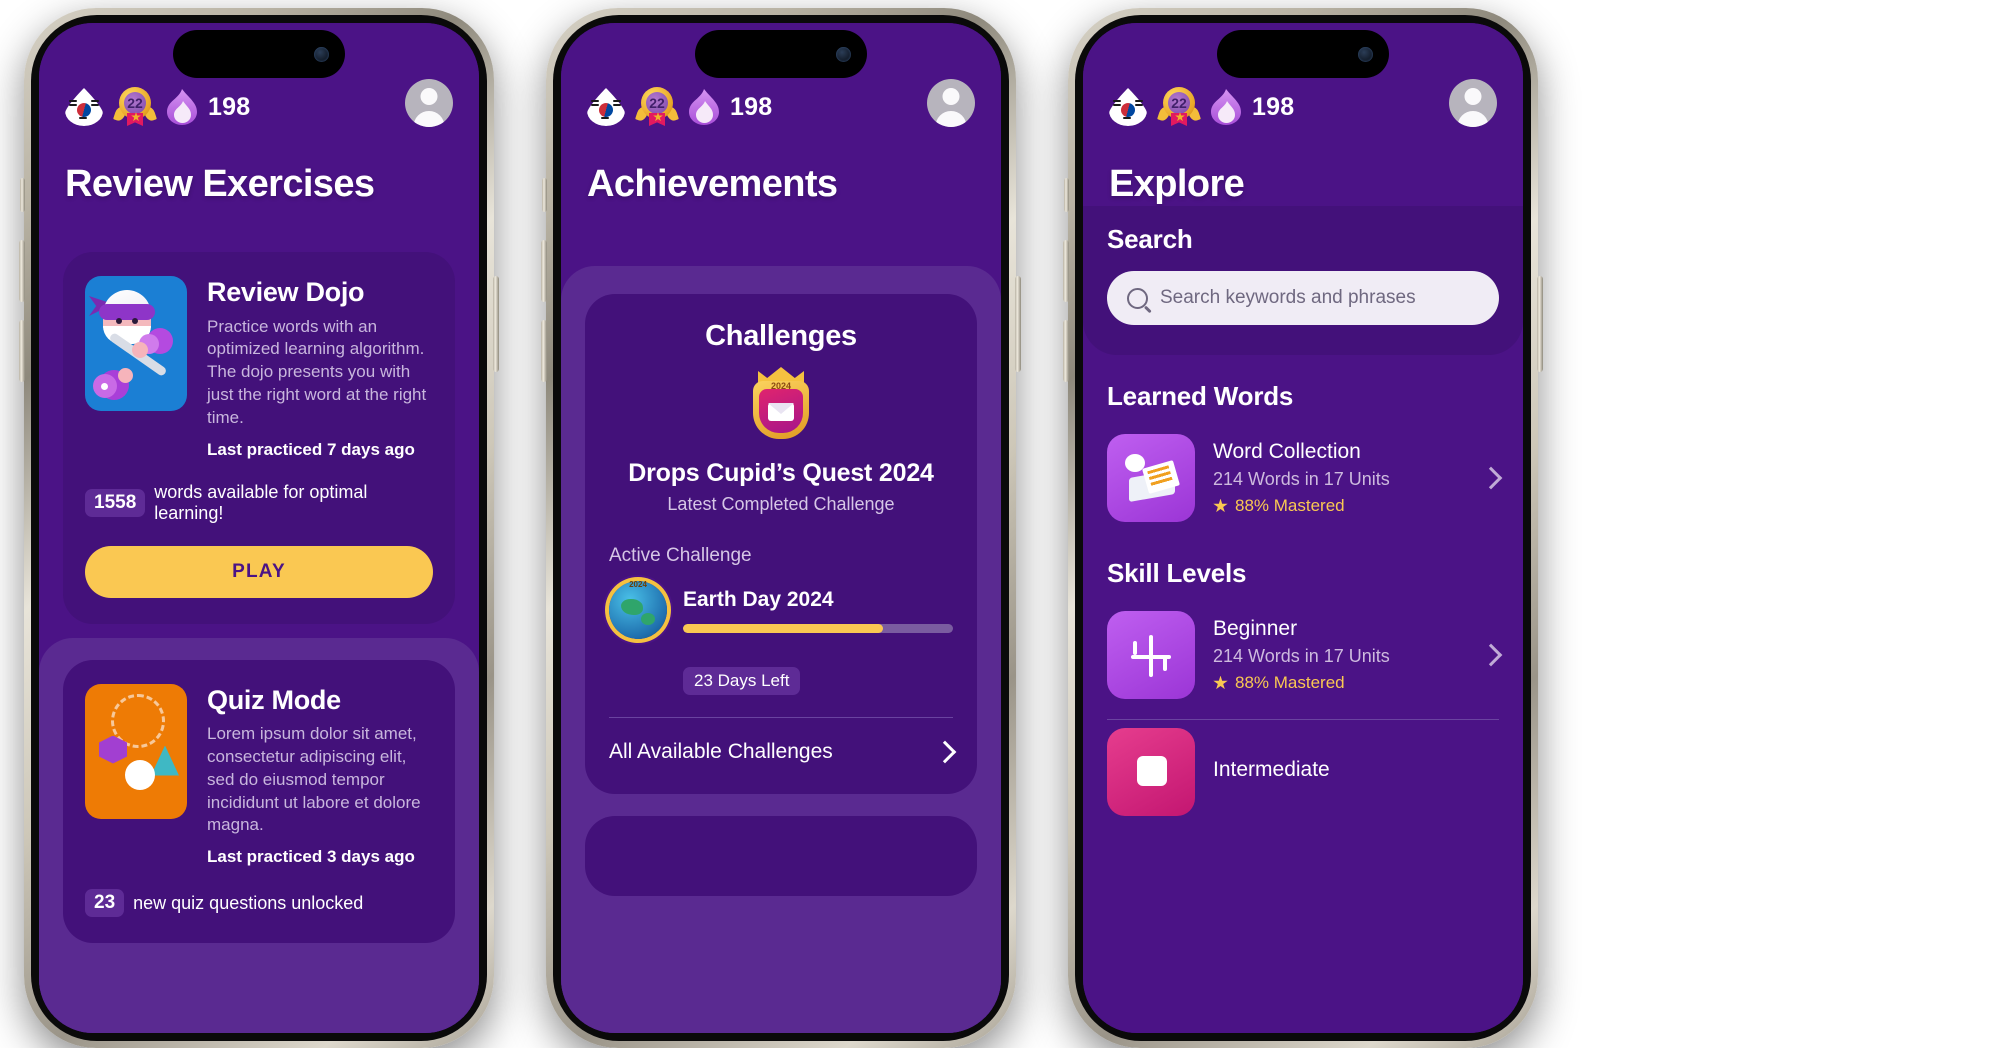 The width and height of the screenshot is (2000, 1048). Describe the element at coordinates (1287, 451) in the screenshot. I see `list-item-title: Word Collection` at that location.